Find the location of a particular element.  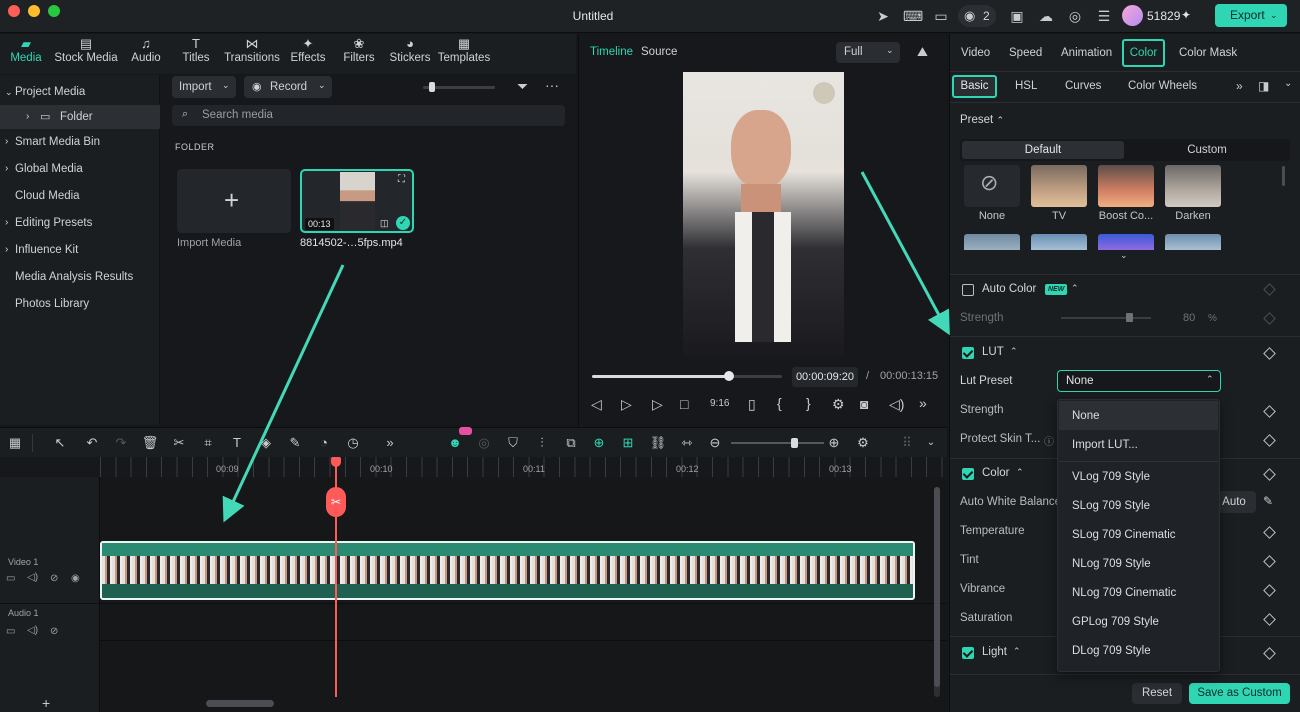

redo-icon: ↷ is located at coordinates (121, 443).